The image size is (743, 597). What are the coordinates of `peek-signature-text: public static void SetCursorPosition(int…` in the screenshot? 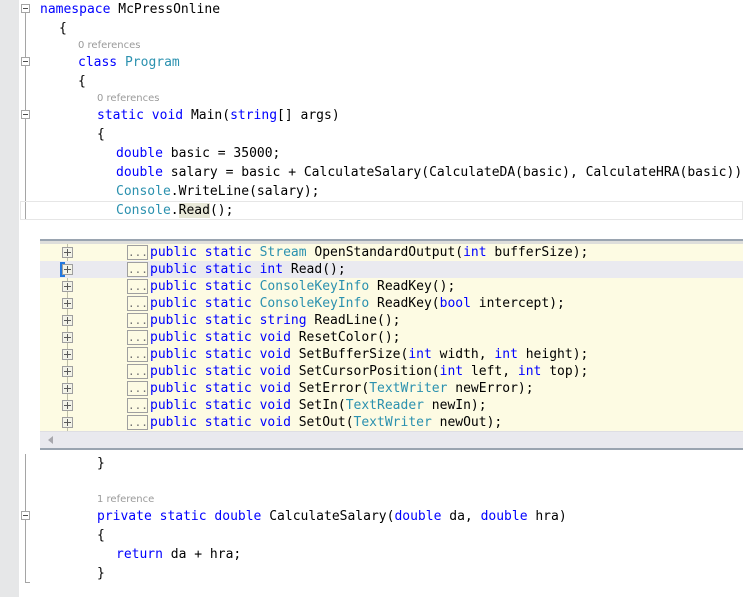 It's located at (369, 371).